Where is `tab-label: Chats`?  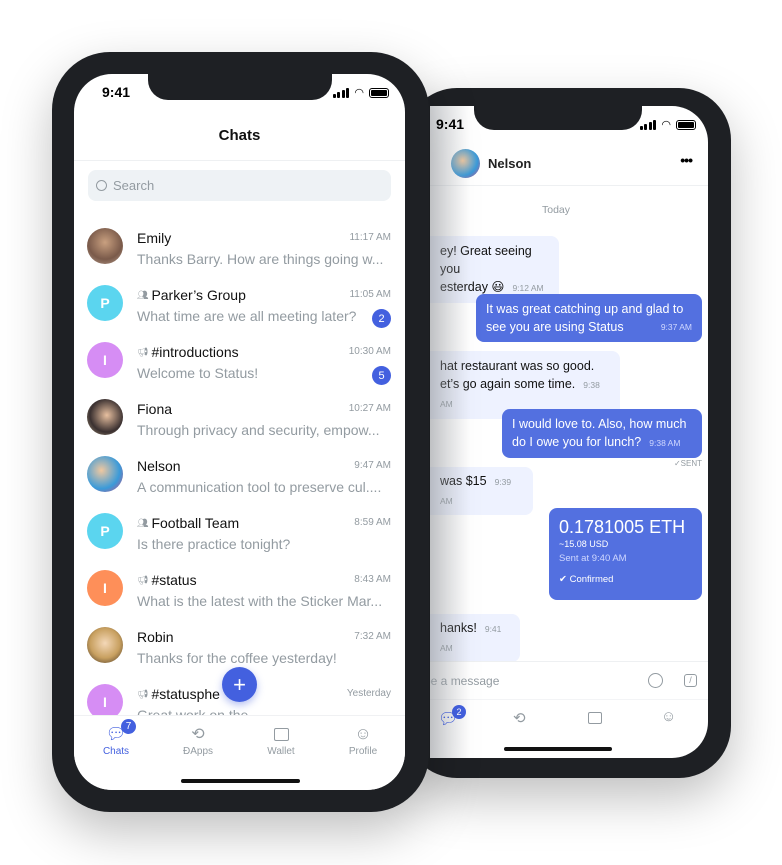
tab-label: Chats is located at coordinates (116, 751).